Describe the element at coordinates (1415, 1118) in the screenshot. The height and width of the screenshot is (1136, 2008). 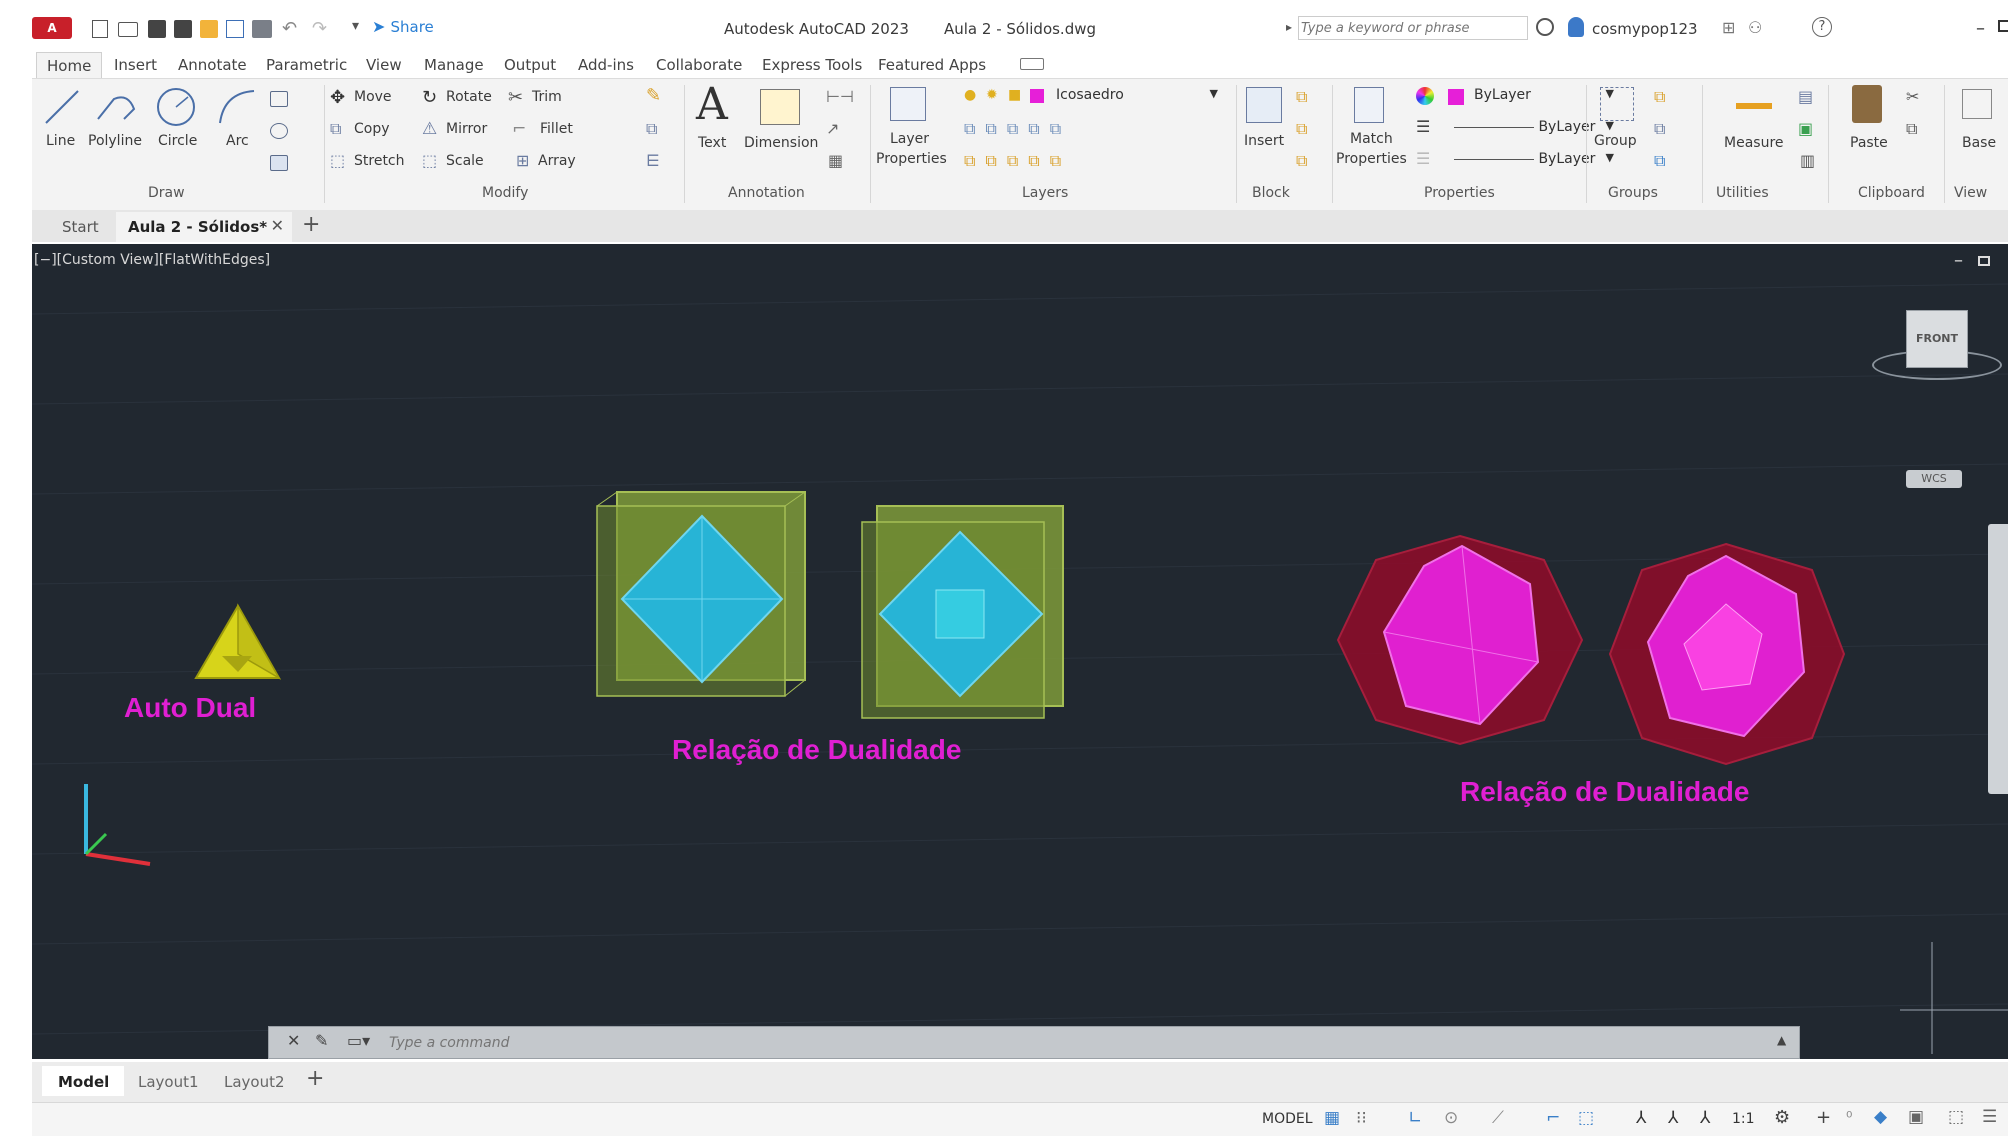
I see `ortho-icon: ∟` at that location.